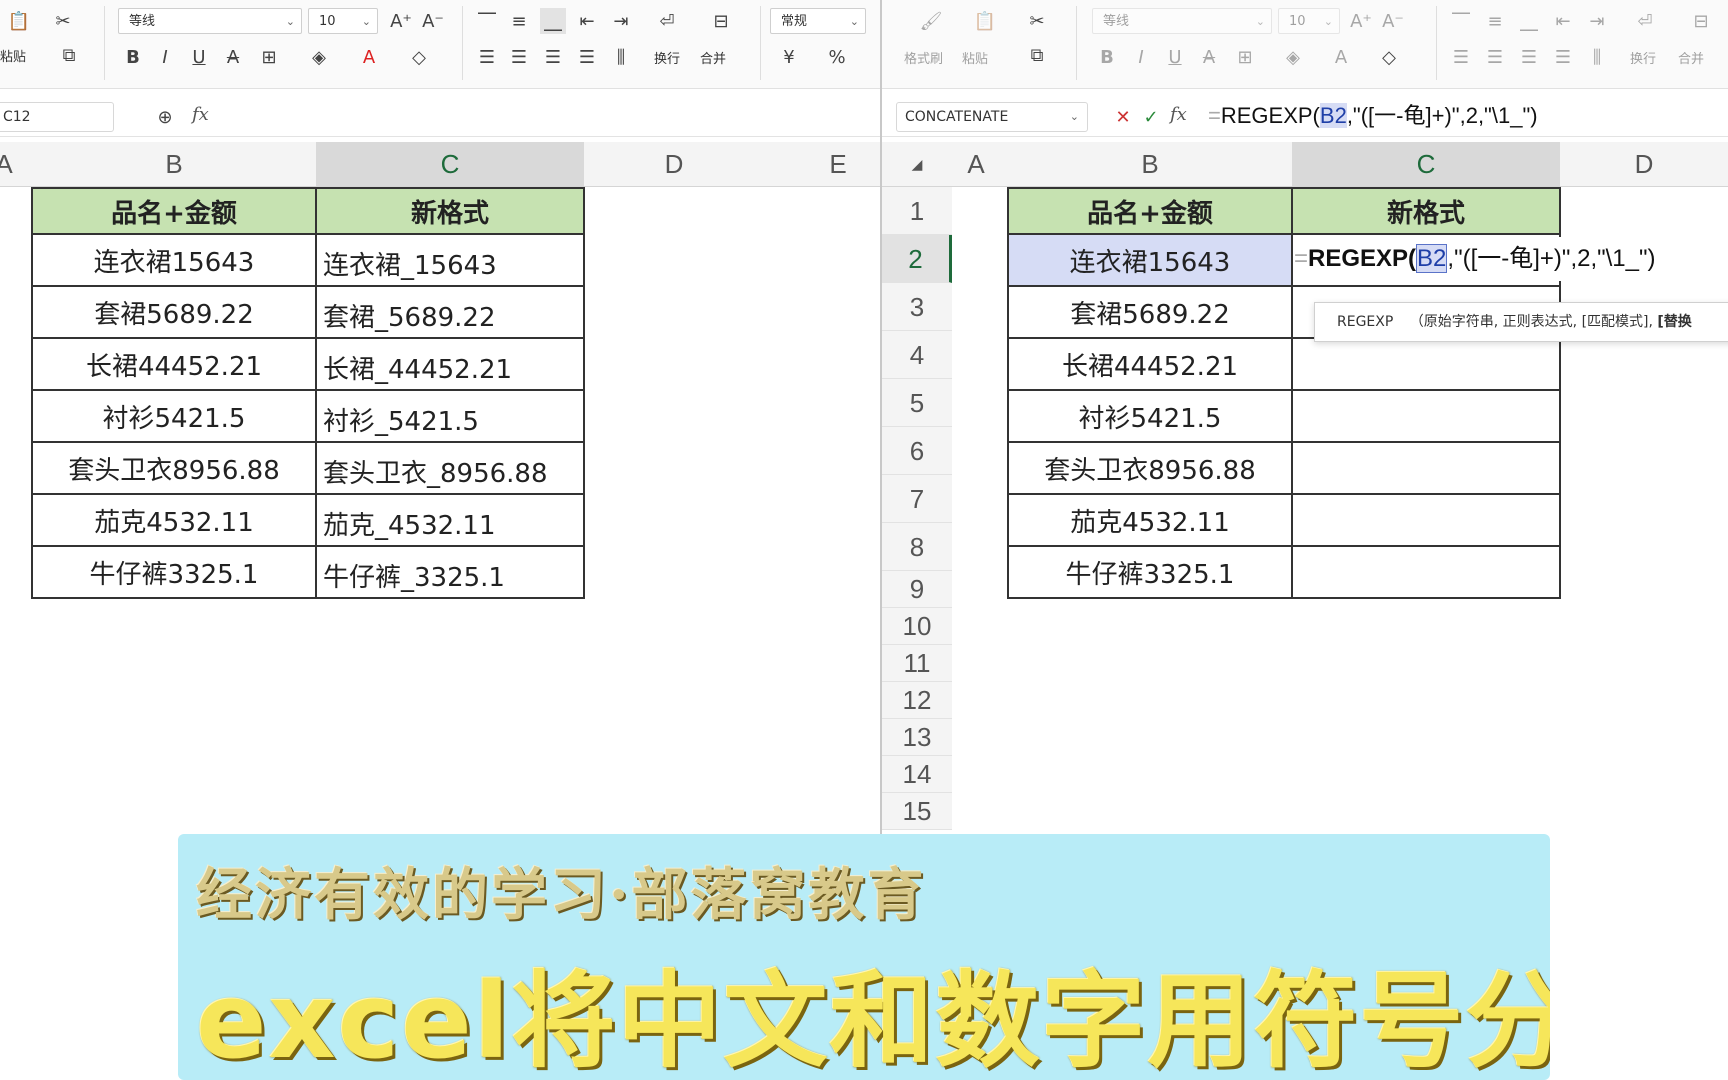 The image size is (1728, 1080). Describe the element at coordinates (1150, 260) in the screenshot. I see `cell-original: 连衣裙15643` at that location.